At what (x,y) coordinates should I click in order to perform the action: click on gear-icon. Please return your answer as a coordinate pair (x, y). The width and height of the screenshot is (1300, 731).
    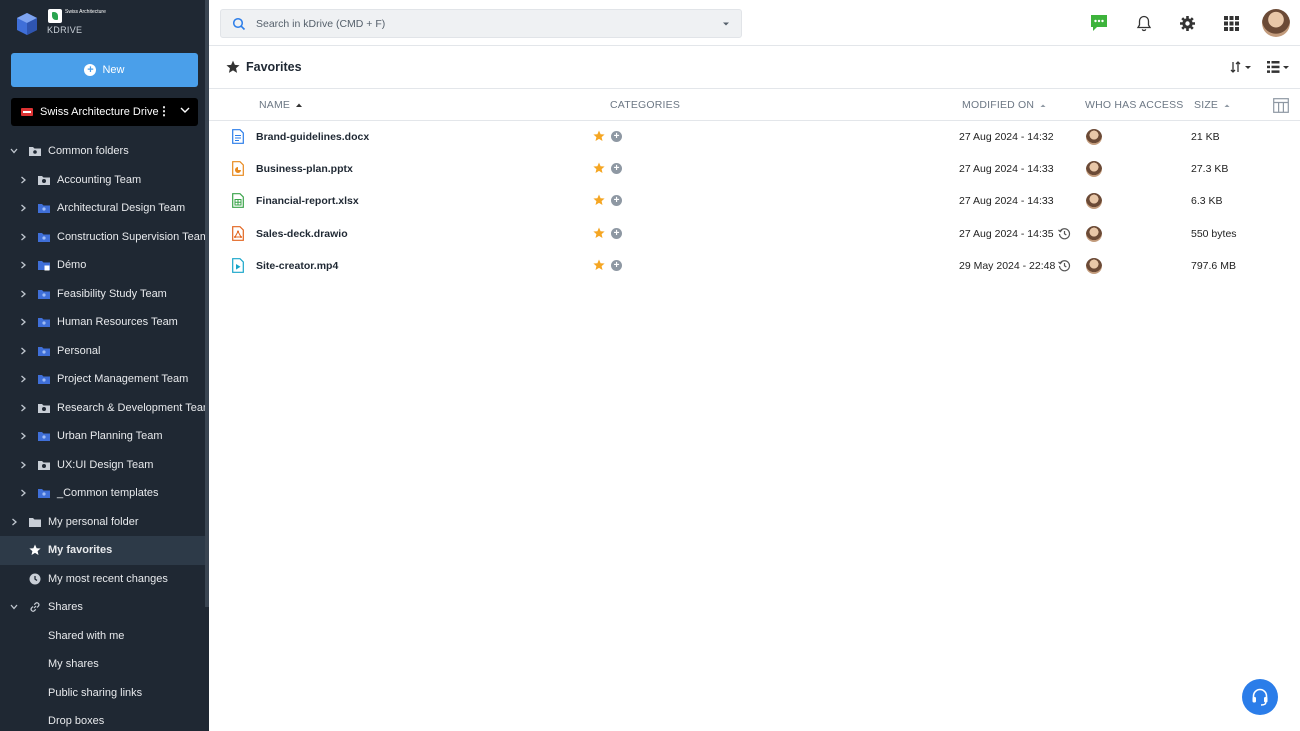
    Looking at the image, I should click on (1187, 23).